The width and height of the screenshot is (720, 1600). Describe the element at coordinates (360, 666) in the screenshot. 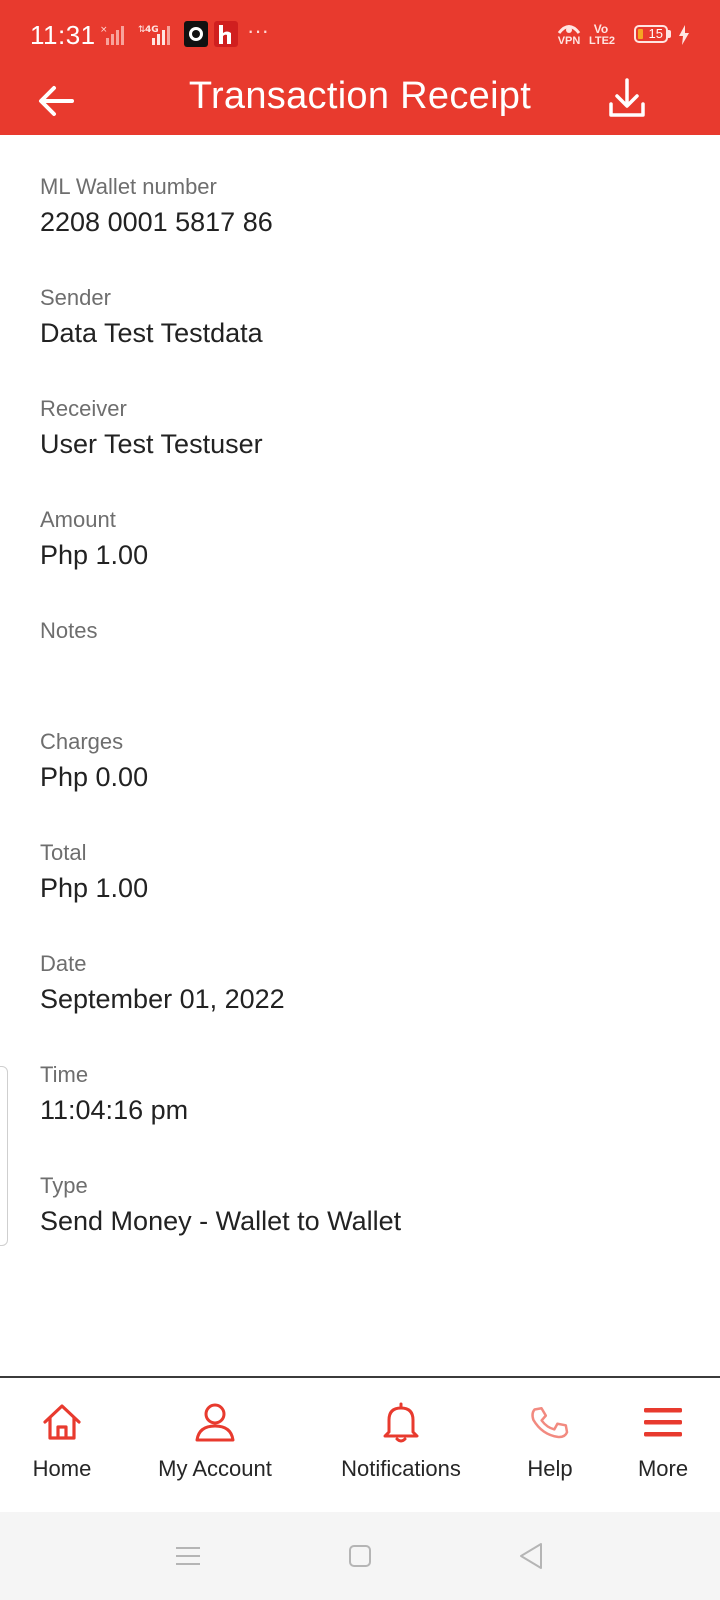

I see `field-value` at that location.